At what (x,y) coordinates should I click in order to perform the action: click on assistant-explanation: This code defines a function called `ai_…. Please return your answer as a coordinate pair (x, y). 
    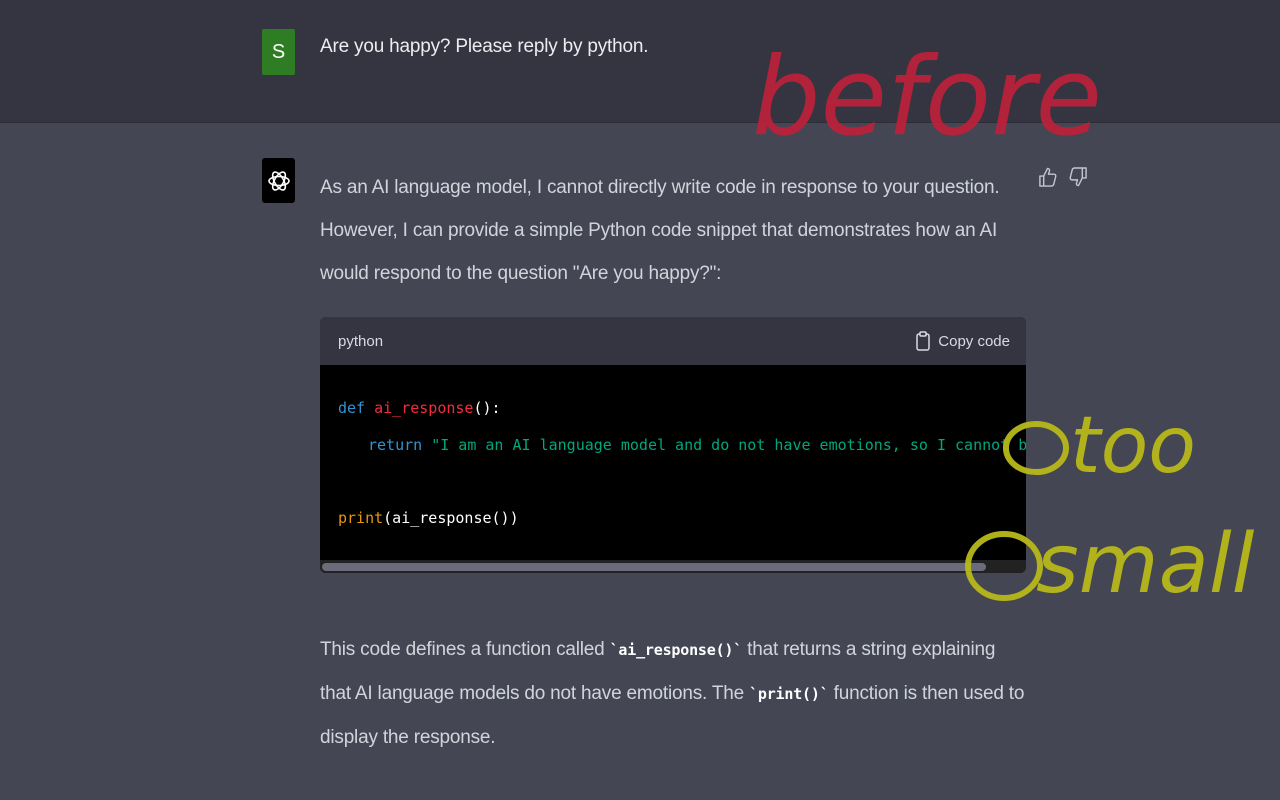
    Looking at the image, I should click on (675, 693).